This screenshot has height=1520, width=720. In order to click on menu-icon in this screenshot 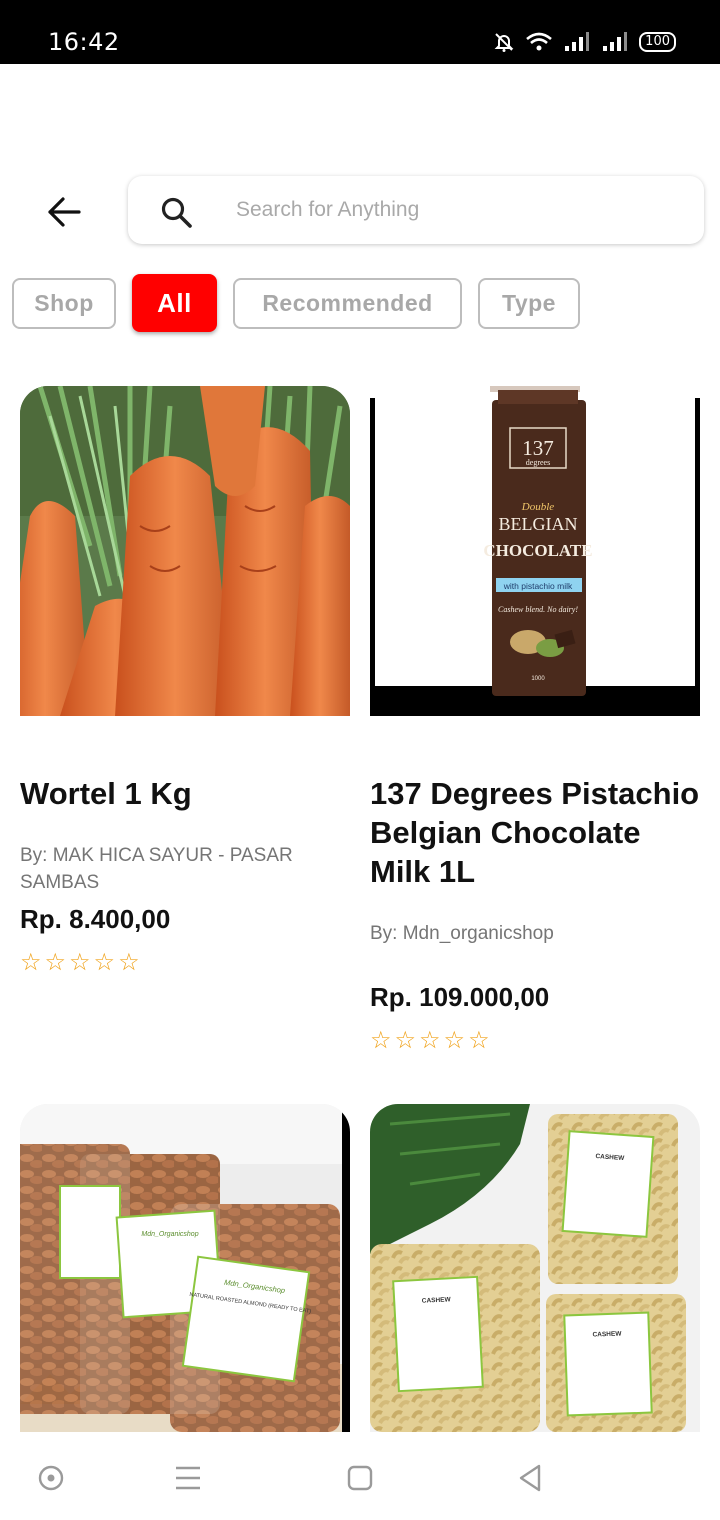, I will do `click(188, 1478)`.